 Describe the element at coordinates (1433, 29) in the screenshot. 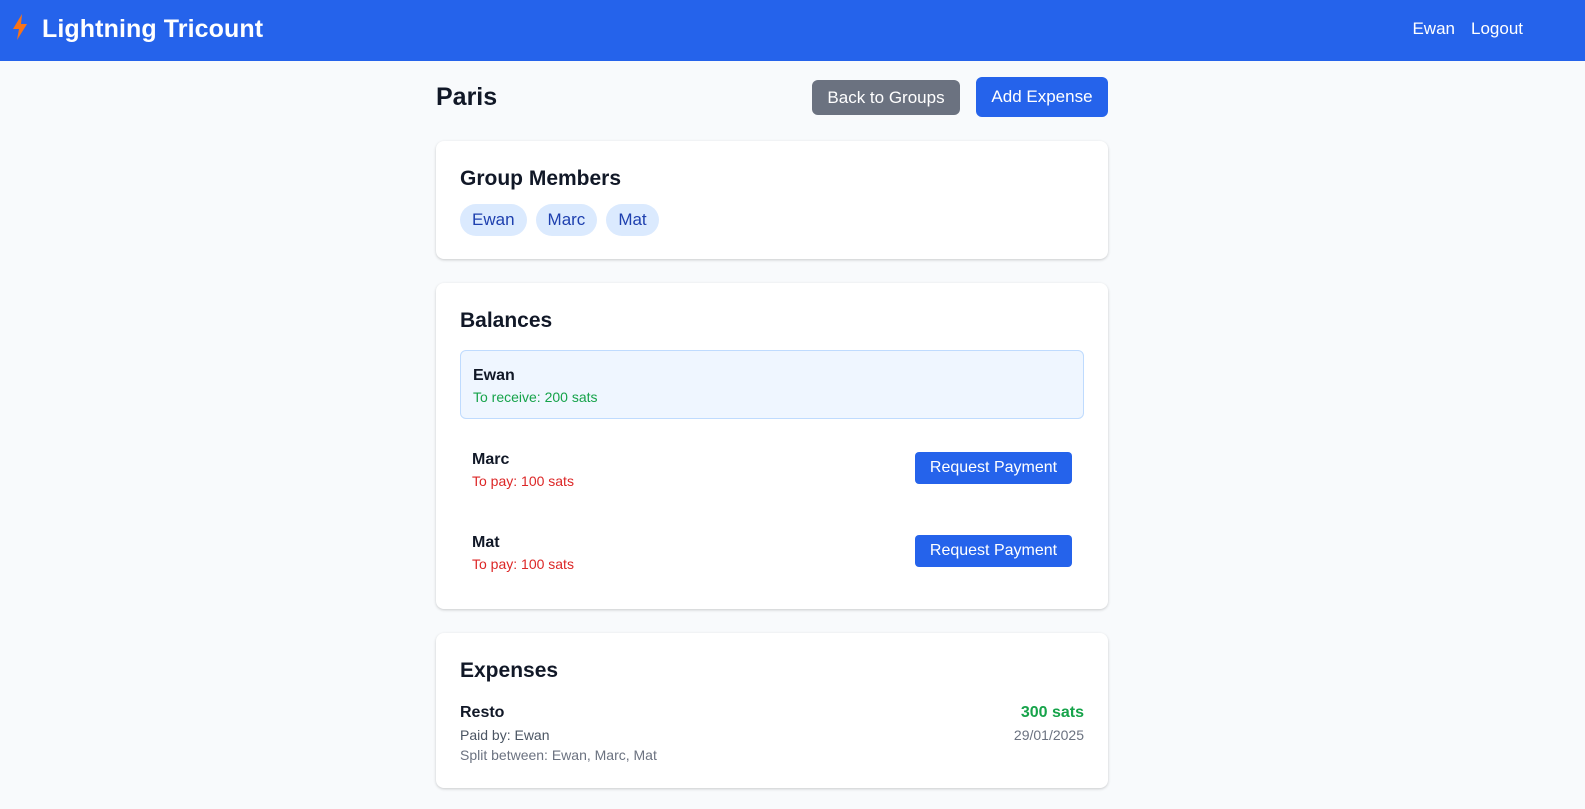

I see `user-link: Ewan` at that location.